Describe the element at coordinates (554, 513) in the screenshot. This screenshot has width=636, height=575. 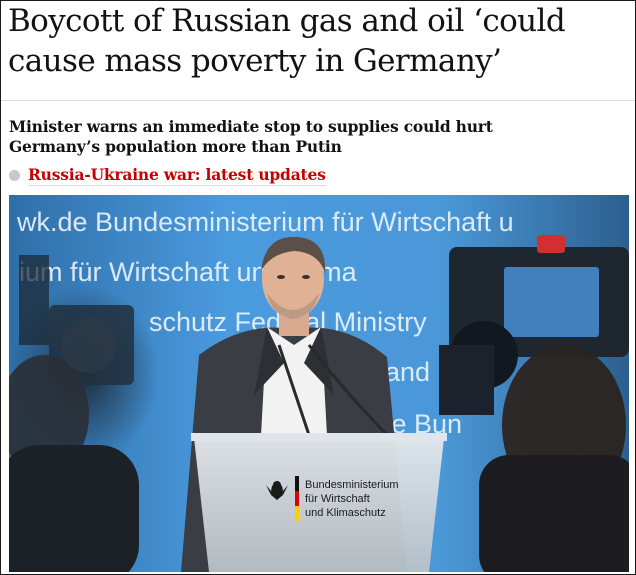
I see `audience-body-right` at that location.